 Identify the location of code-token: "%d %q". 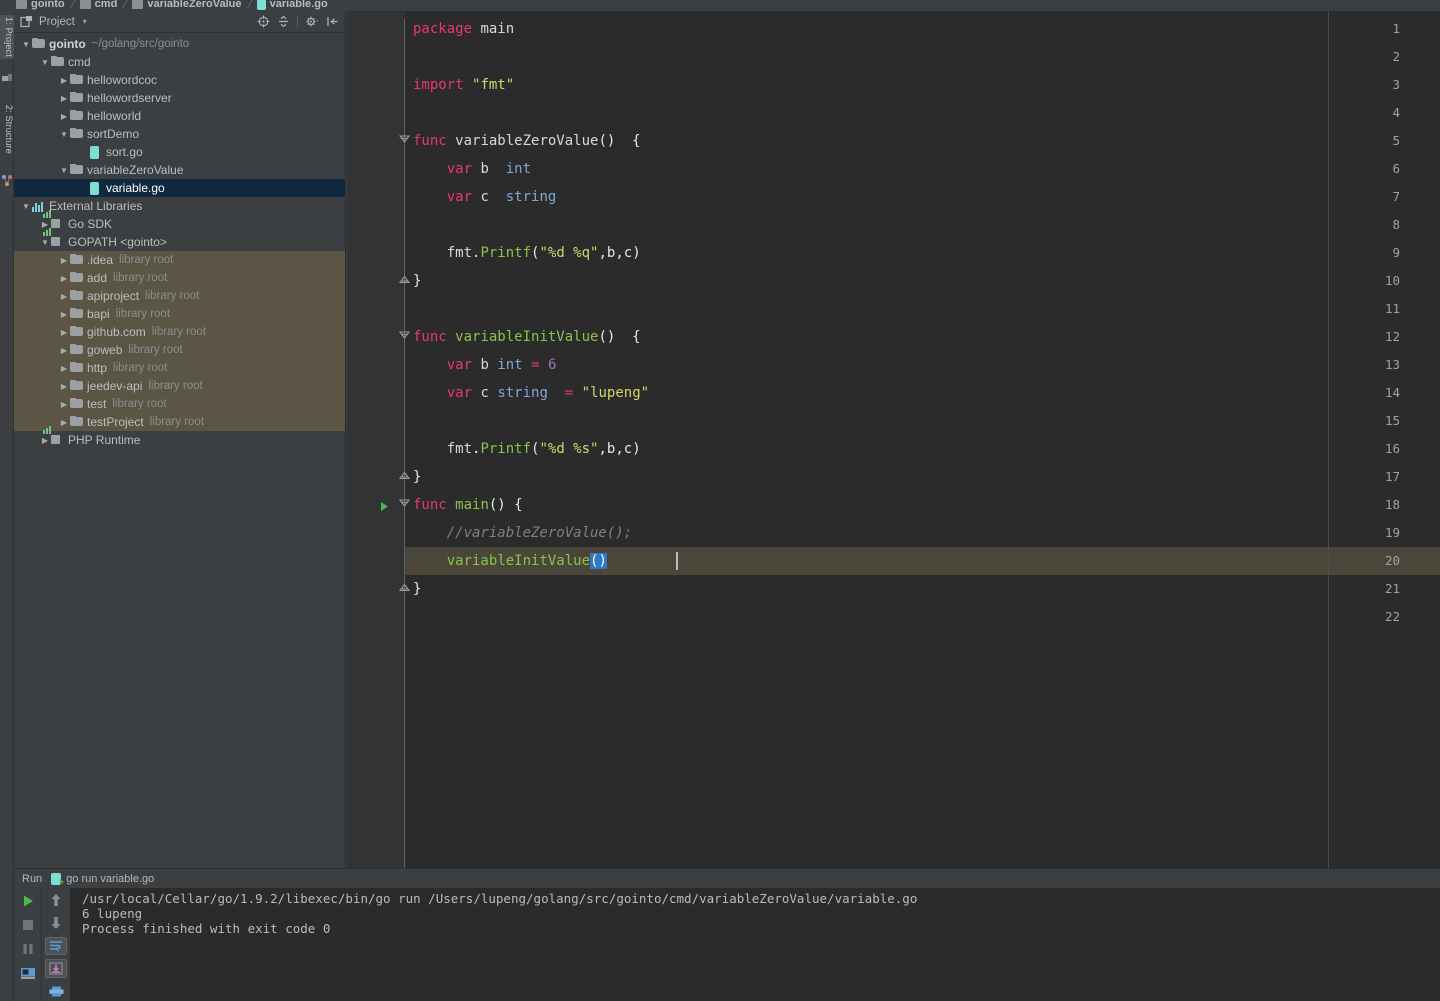
(569, 253).